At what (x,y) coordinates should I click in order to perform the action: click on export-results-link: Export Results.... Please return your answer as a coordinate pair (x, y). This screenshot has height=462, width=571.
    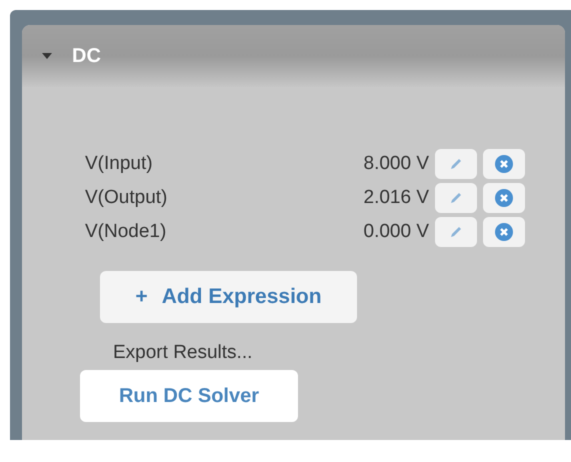
    Looking at the image, I should click on (339, 353).